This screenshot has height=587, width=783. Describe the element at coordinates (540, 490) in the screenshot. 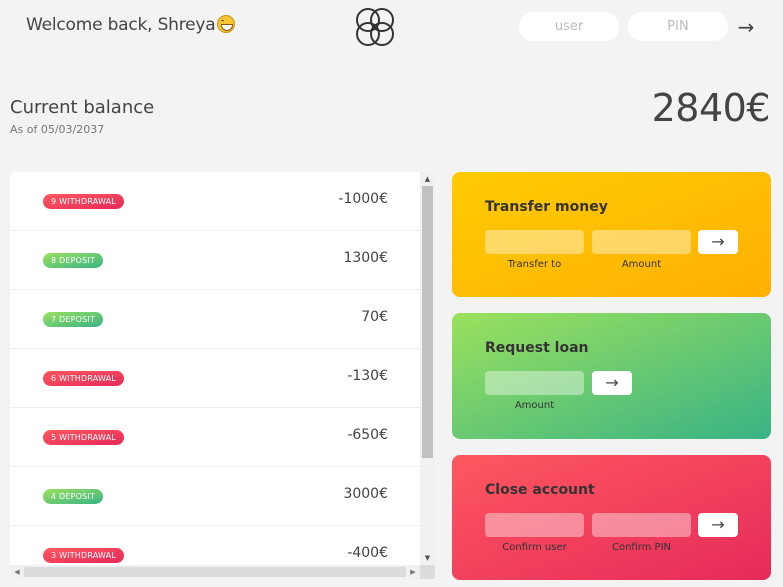

I see `close-title: Close account` at that location.